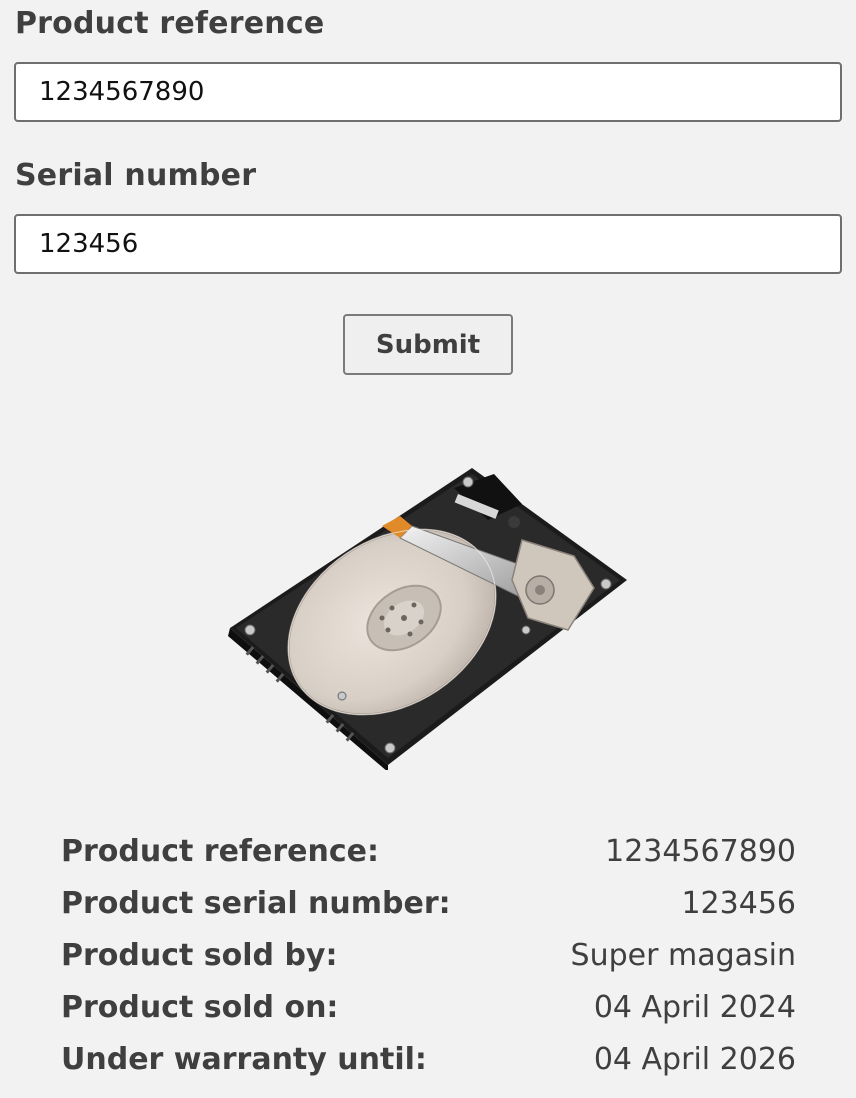 The height and width of the screenshot is (1098, 856). I want to click on detail-row-product-reference: Product reference: 1234567890, so click(428, 852).